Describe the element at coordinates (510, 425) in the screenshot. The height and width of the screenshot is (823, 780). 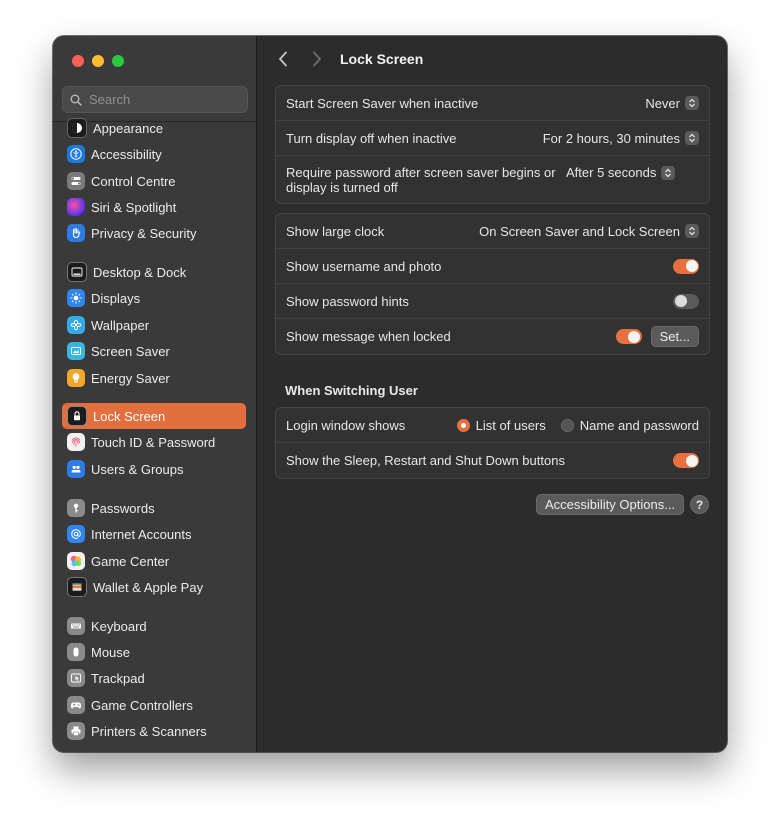
I see `radio-list-label: List of users` at that location.